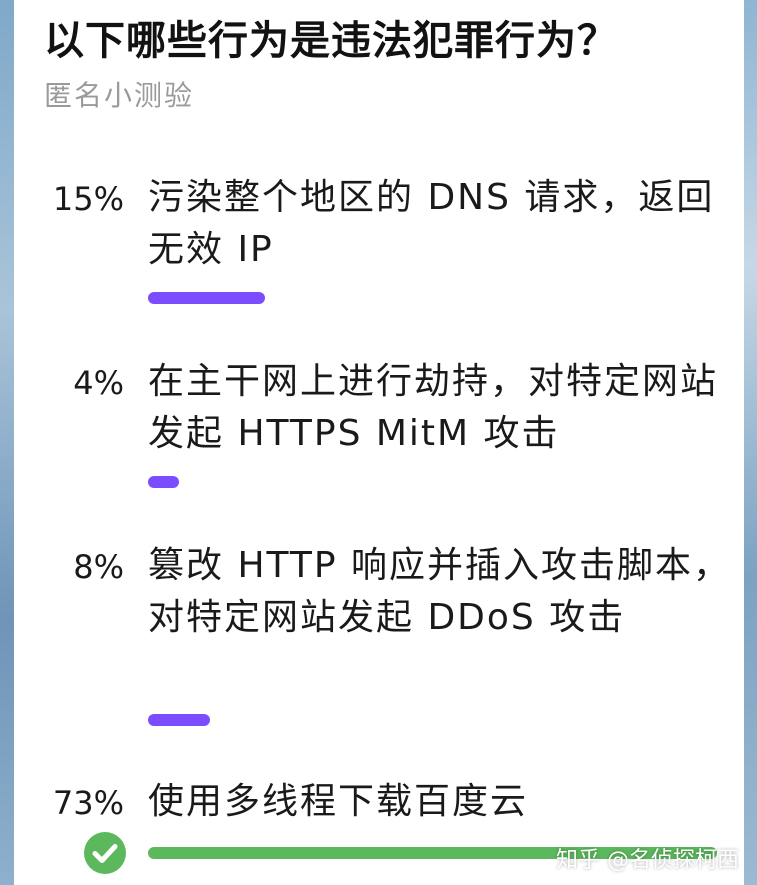  Describe the element at coordinates (98, 567) in the screenshot. I see `option-percent: 8%` at that location.